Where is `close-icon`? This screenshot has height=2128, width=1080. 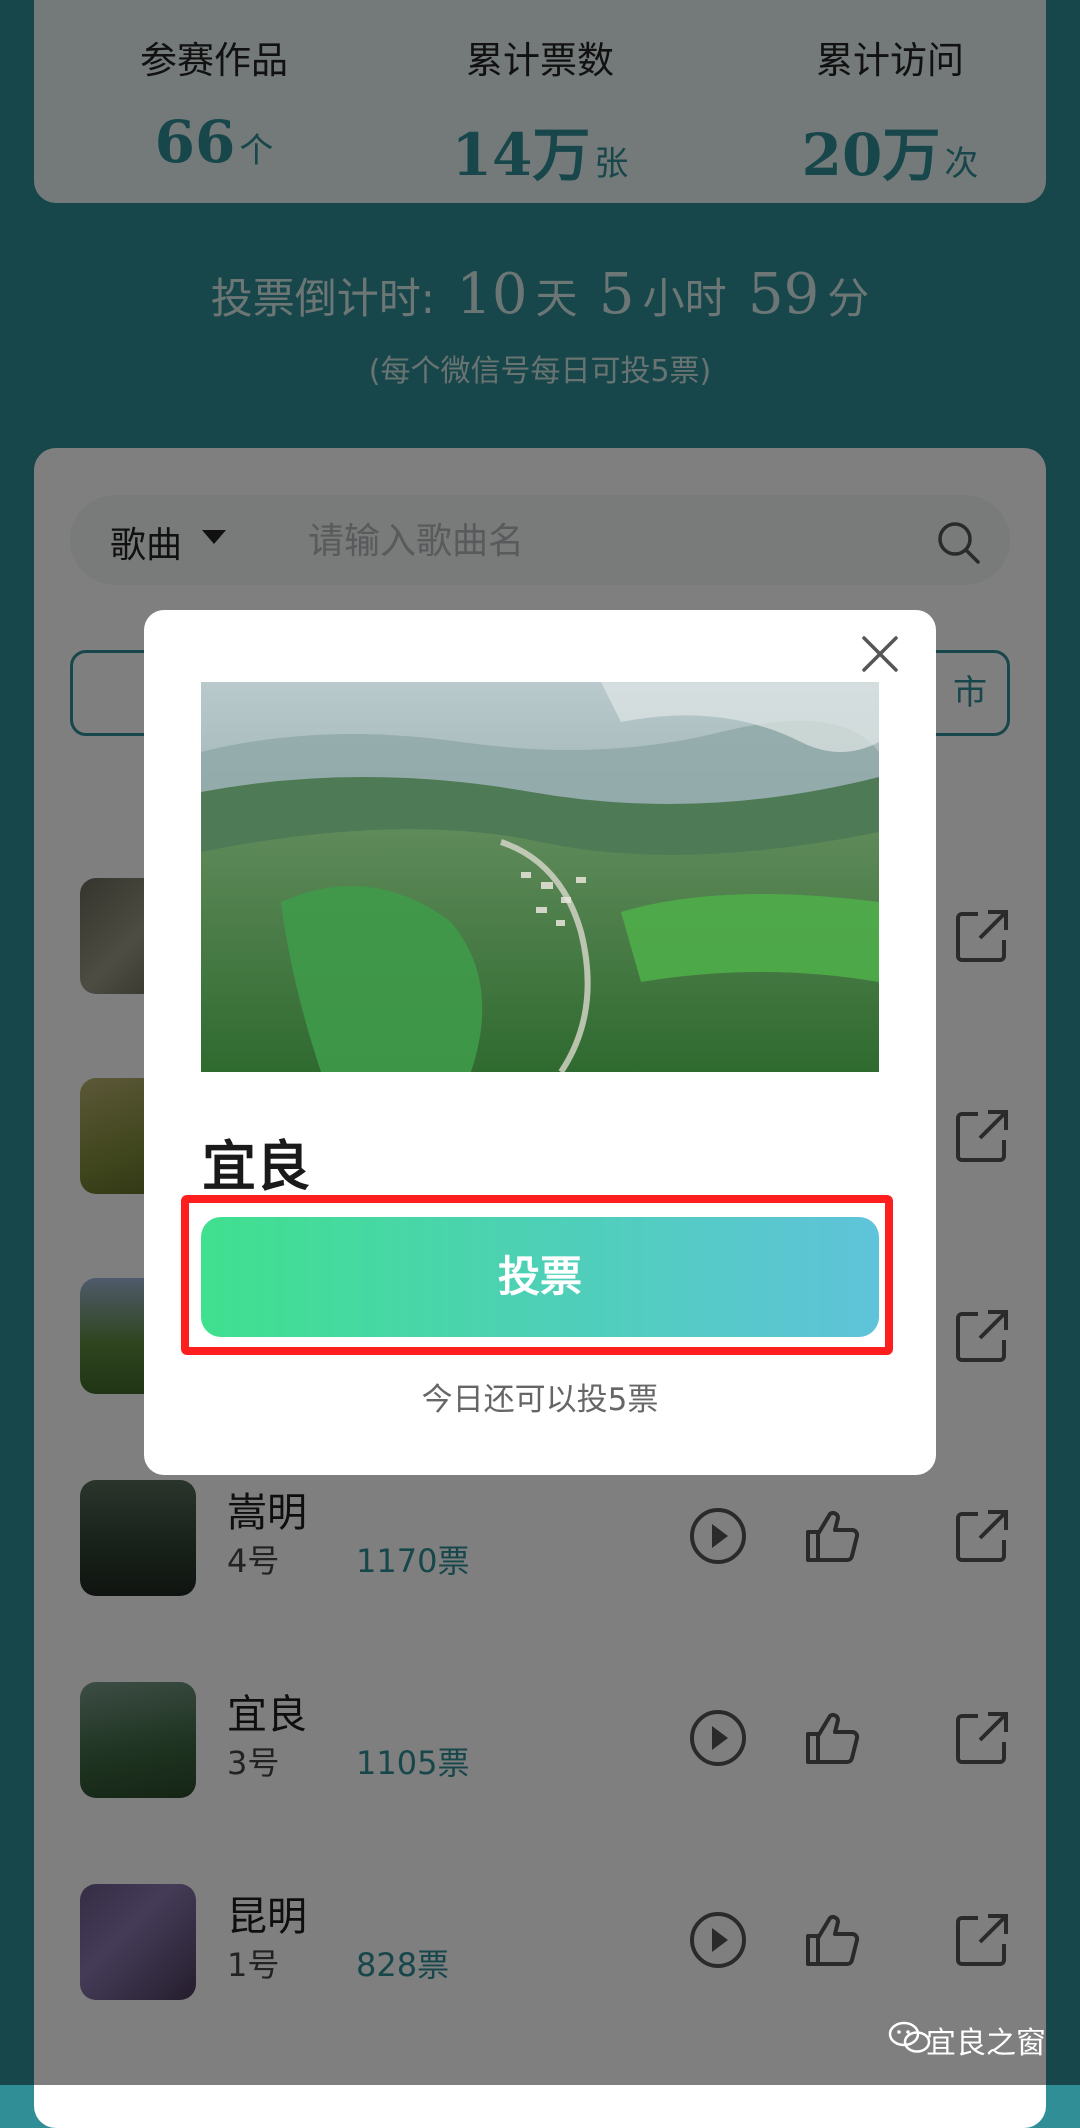
close-icon is located at coordinates (880, 654).